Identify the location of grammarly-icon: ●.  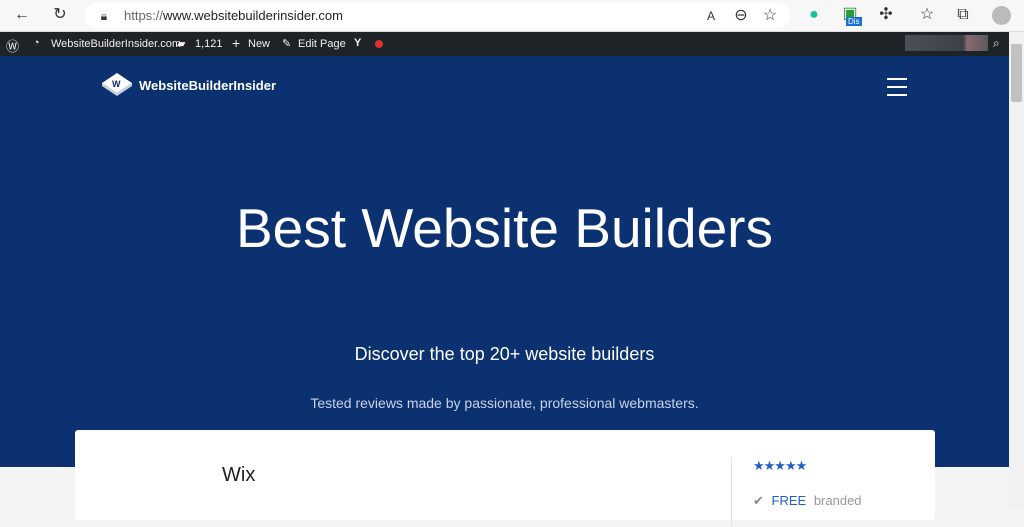
(814, 15).